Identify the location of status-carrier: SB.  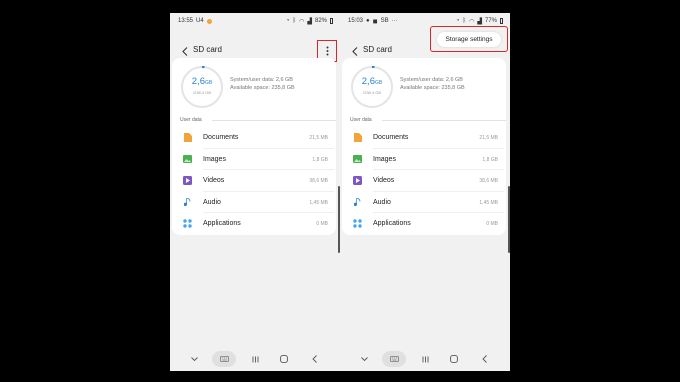
(384, 21).